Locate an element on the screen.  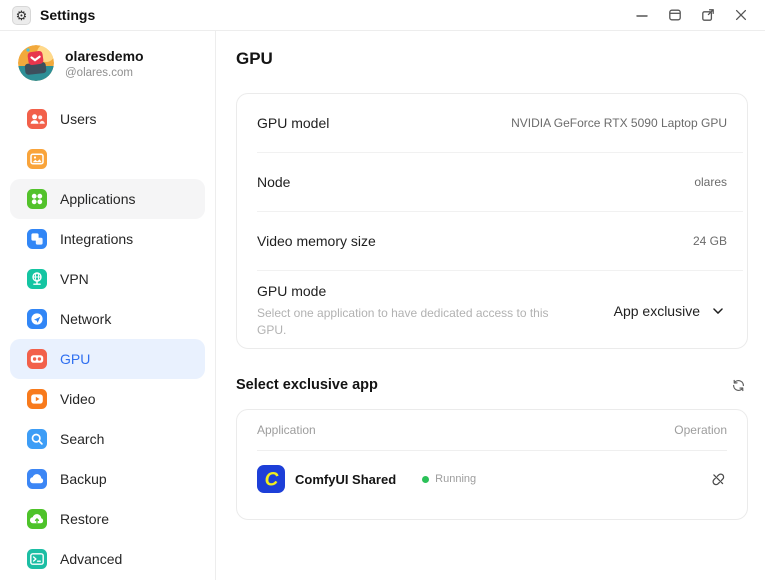
sidebar-item-video: Video is located at coordinates (107, 399).